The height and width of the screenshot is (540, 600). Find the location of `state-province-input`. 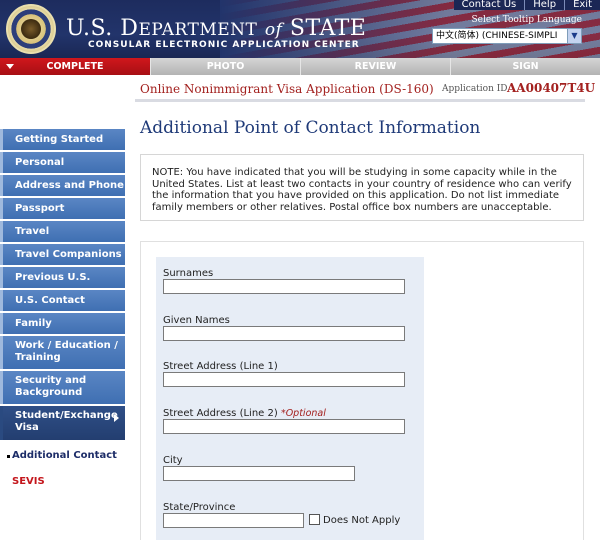

state-province-input is located at coordinates (233, 520).